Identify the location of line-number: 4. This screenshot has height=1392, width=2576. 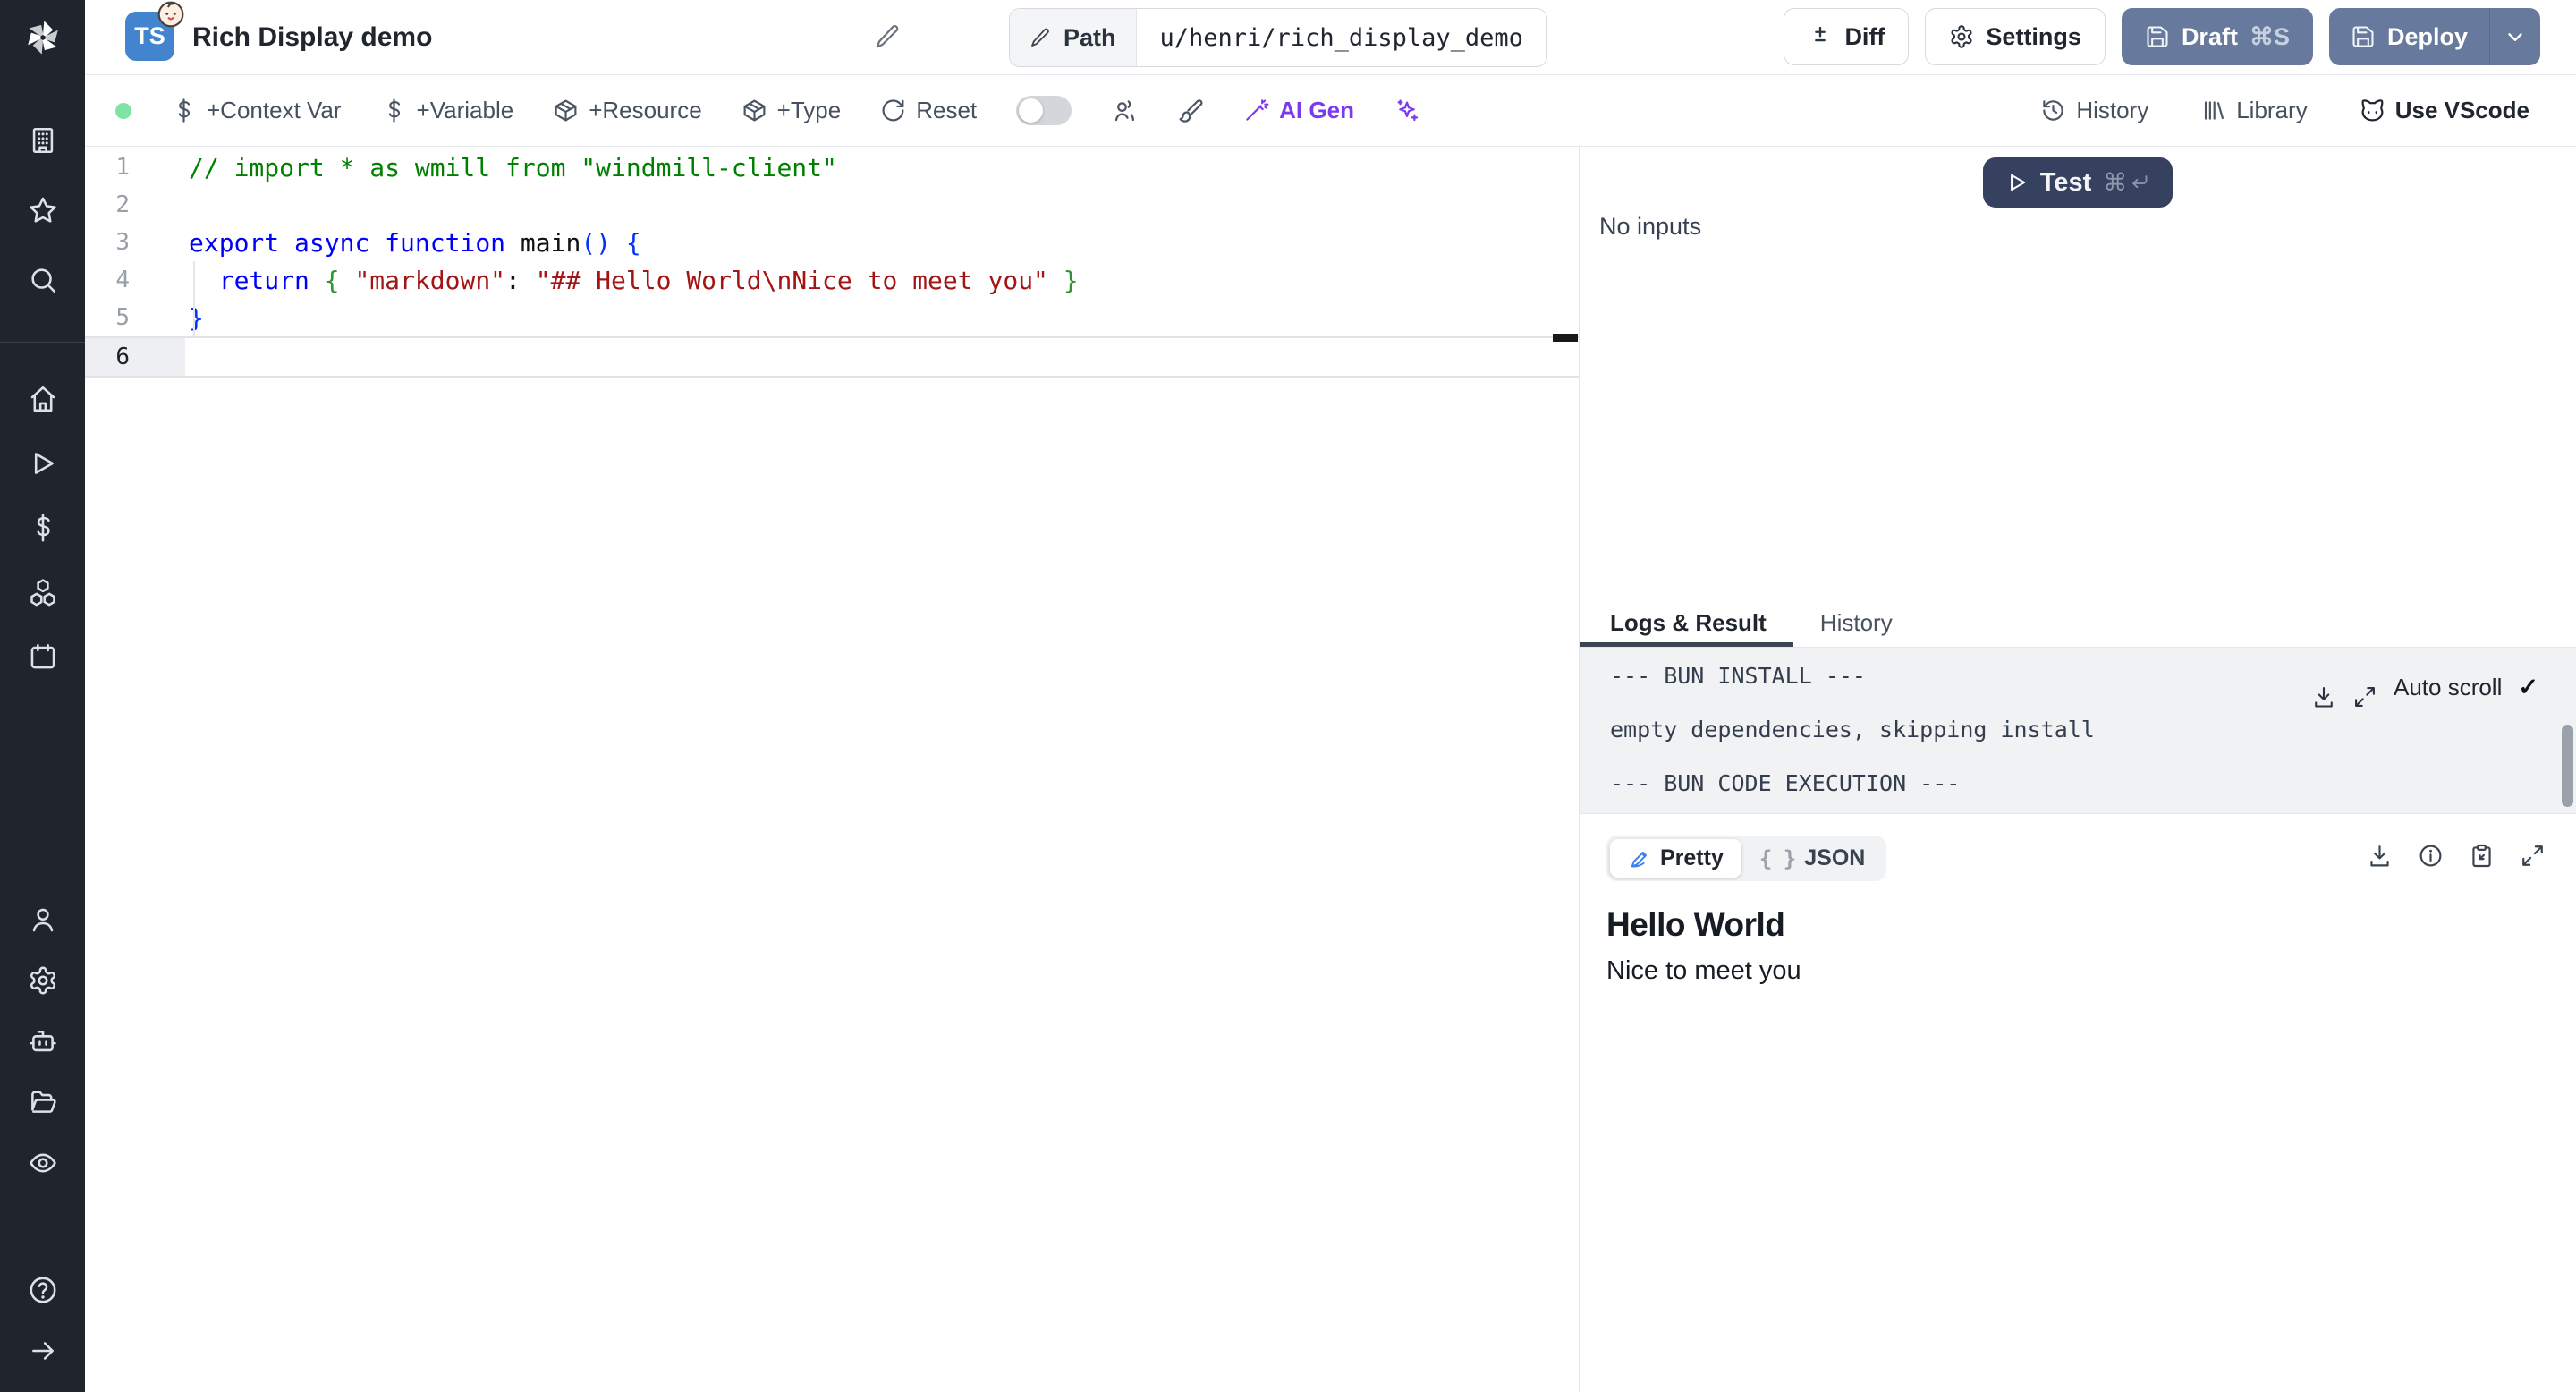
(122, 280).